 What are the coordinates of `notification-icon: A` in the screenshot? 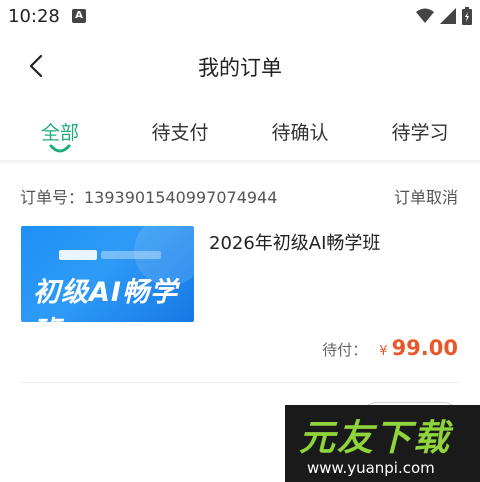 It's located at (79, 16).